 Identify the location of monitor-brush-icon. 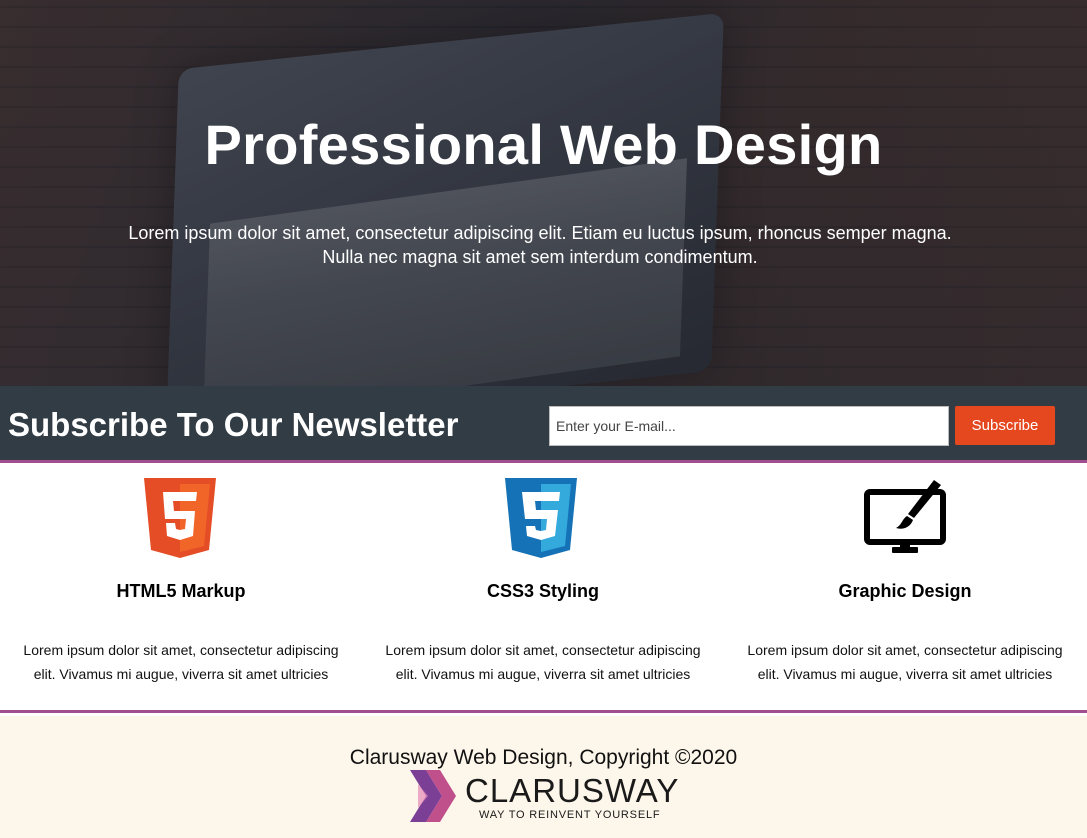
(905, 518).